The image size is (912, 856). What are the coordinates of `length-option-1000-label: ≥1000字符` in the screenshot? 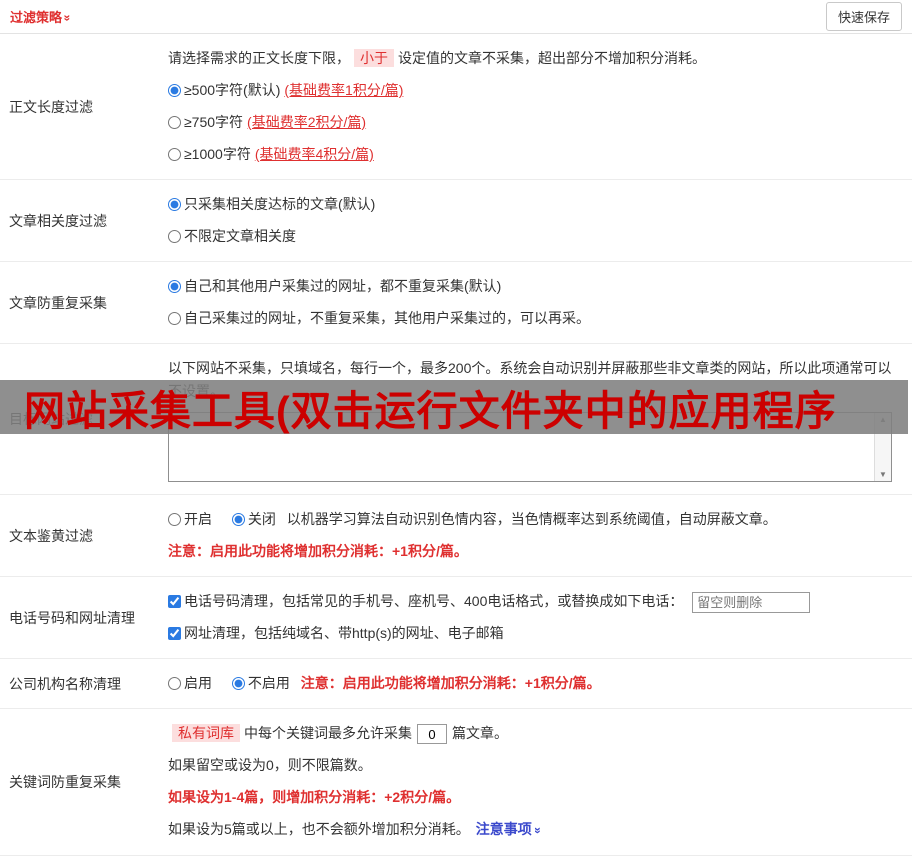 It's located at (209, 154).